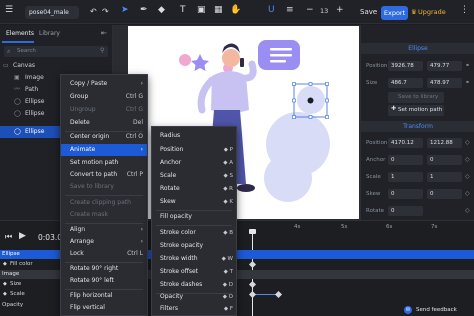 This screenshot has height=316, width=474. What do you see at coordinates (405, 66) in the screenshot?
I see `position-x-field: 3926.78` at bounding box center [405, 66].